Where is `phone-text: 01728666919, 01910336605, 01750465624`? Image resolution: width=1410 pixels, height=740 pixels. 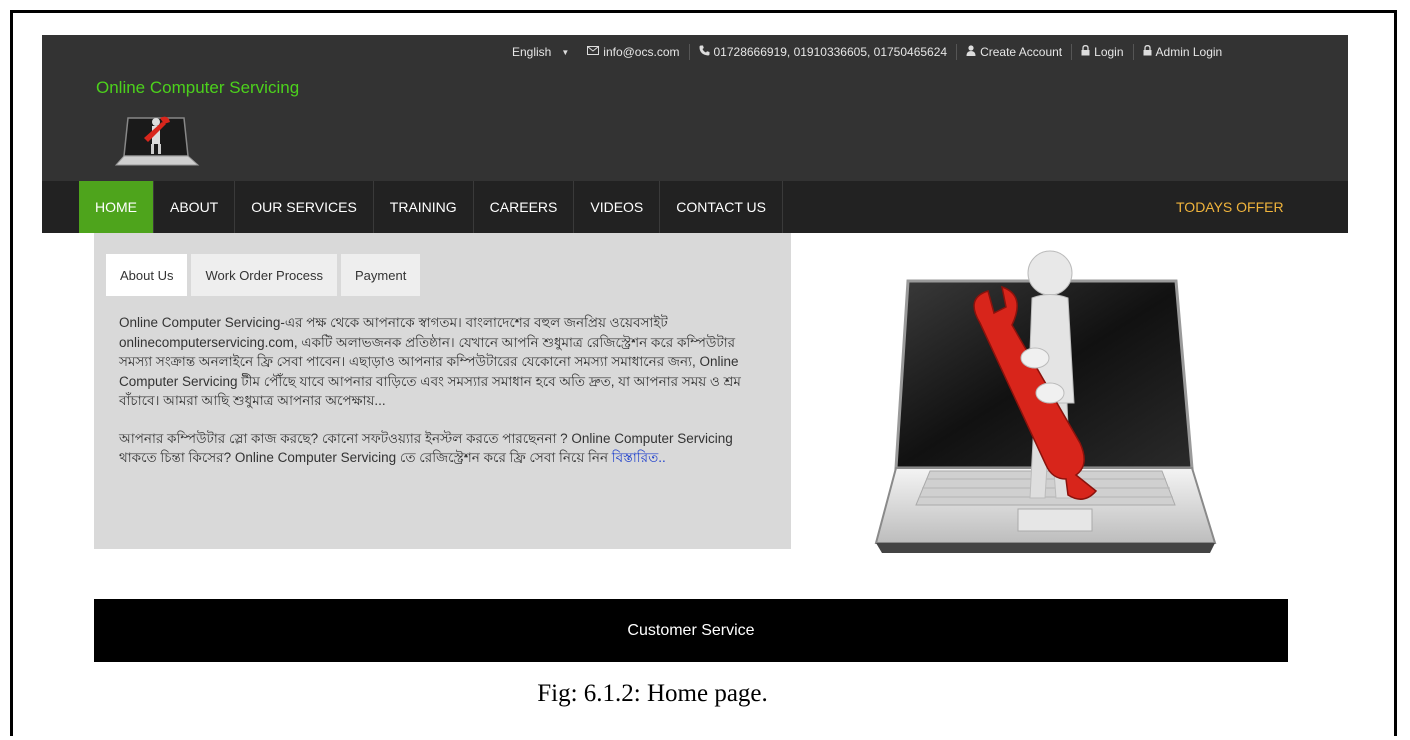 phone-text: 01728666919, 01910336605, 01750465624 is located at coordinates (830, 52).